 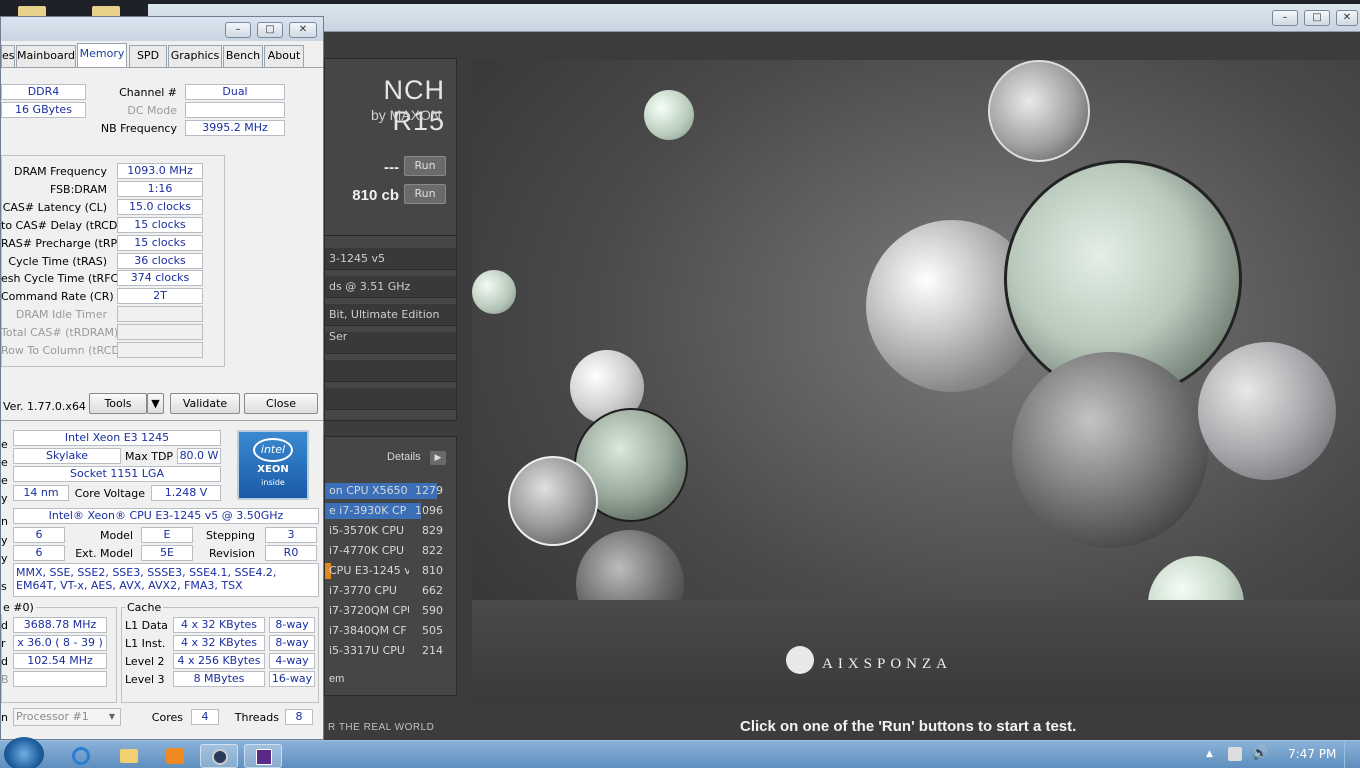 I want to click on system-info-row: ds @ 3.51 GHz, so click(x=390, y=287).